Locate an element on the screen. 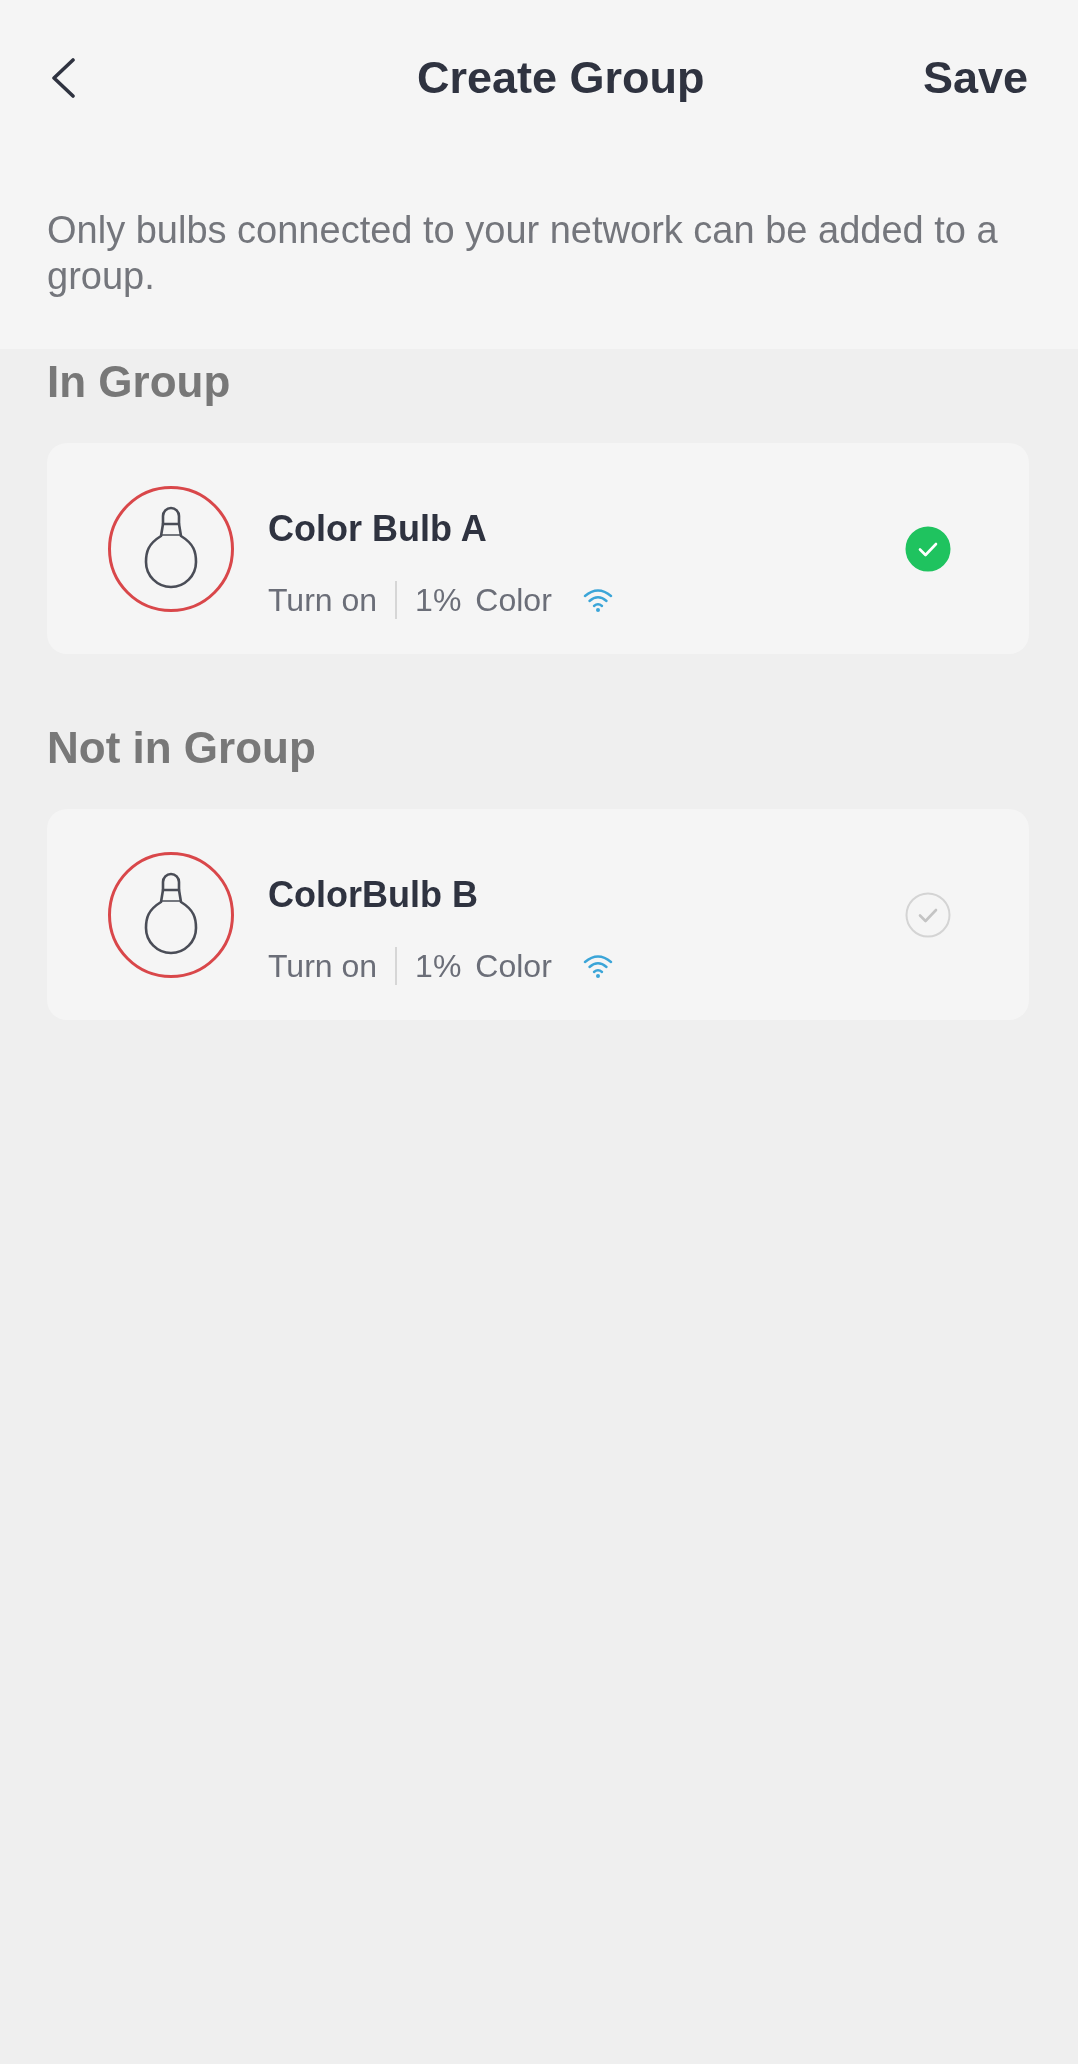  page-title: Create Group is located at coordinates (561, 78).